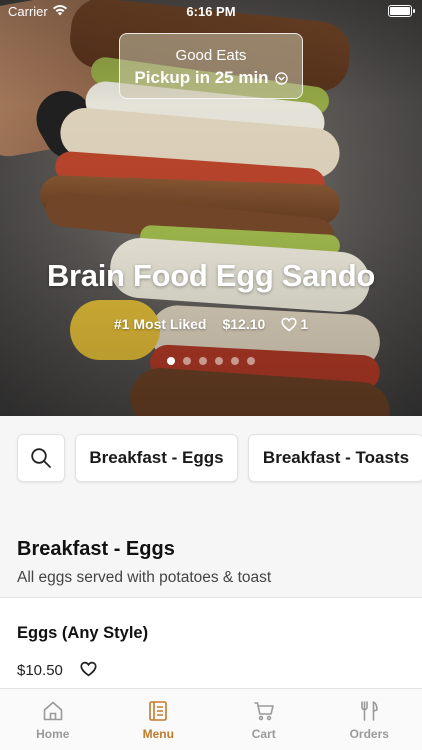  What do you see at coordinates (144, 577) in the screenshot?
I see `section-description: All eggs served with potatoes & toast` at bounding box center [144, 577].